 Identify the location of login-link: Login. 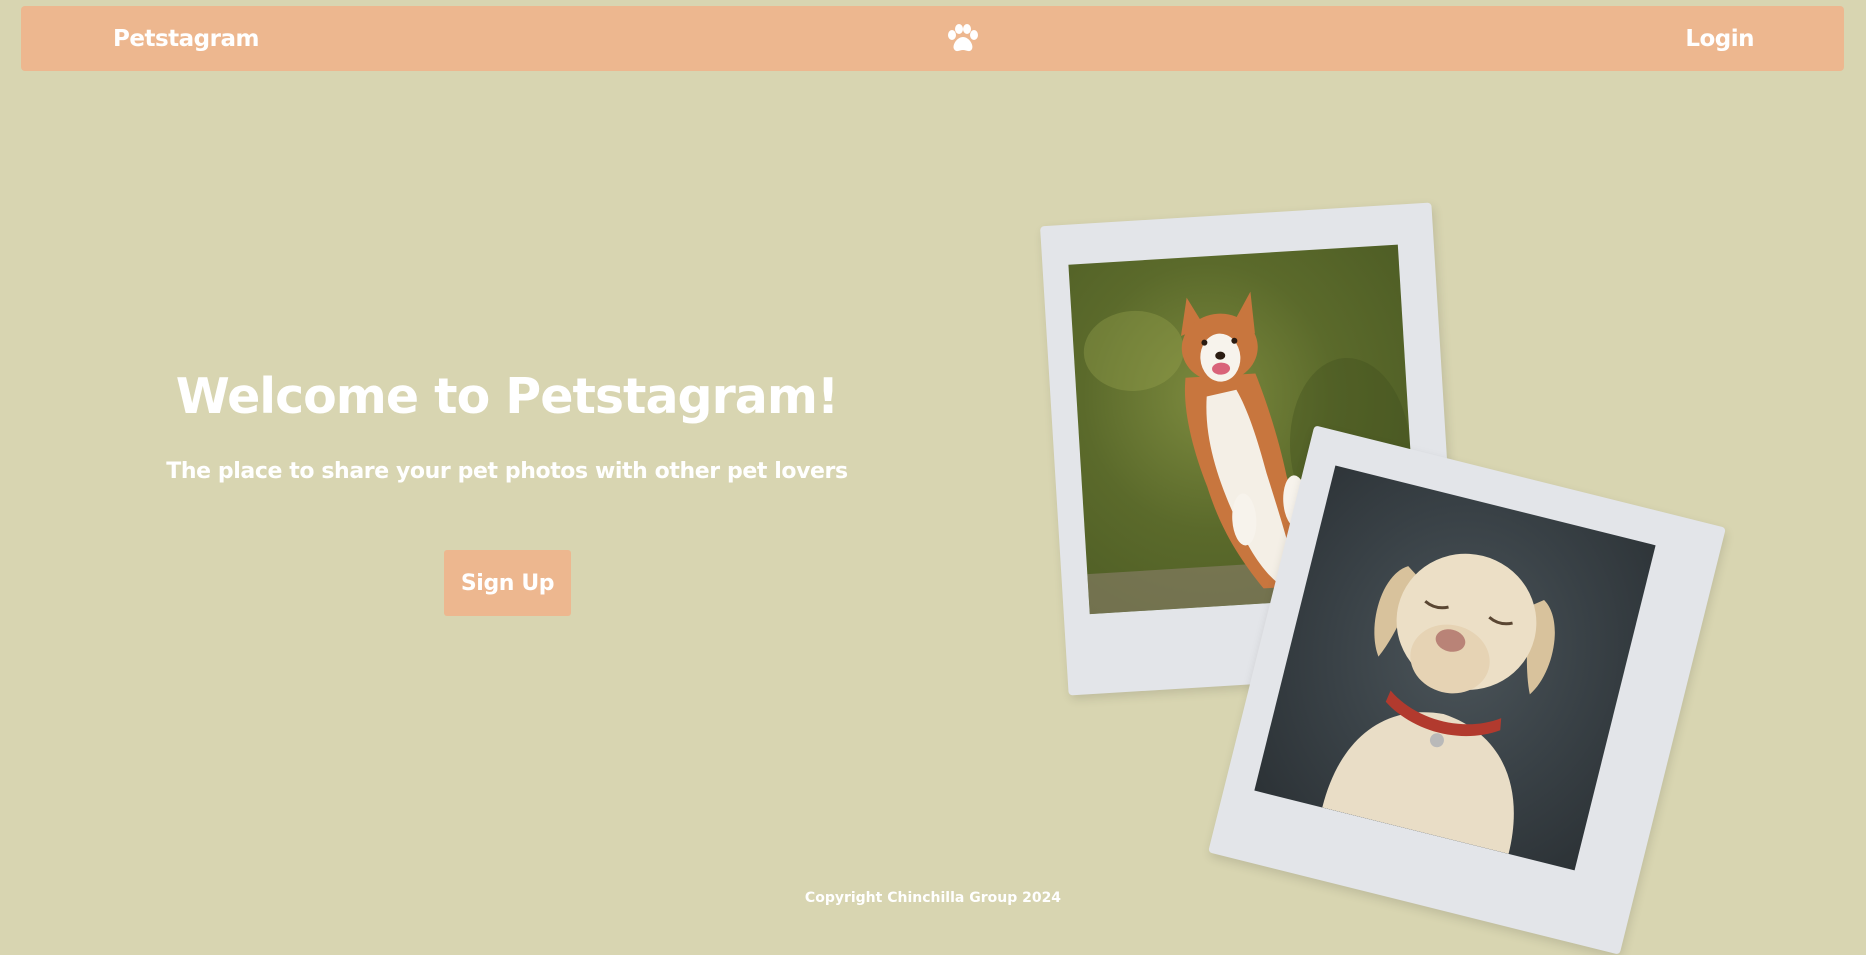
(1719, 39).